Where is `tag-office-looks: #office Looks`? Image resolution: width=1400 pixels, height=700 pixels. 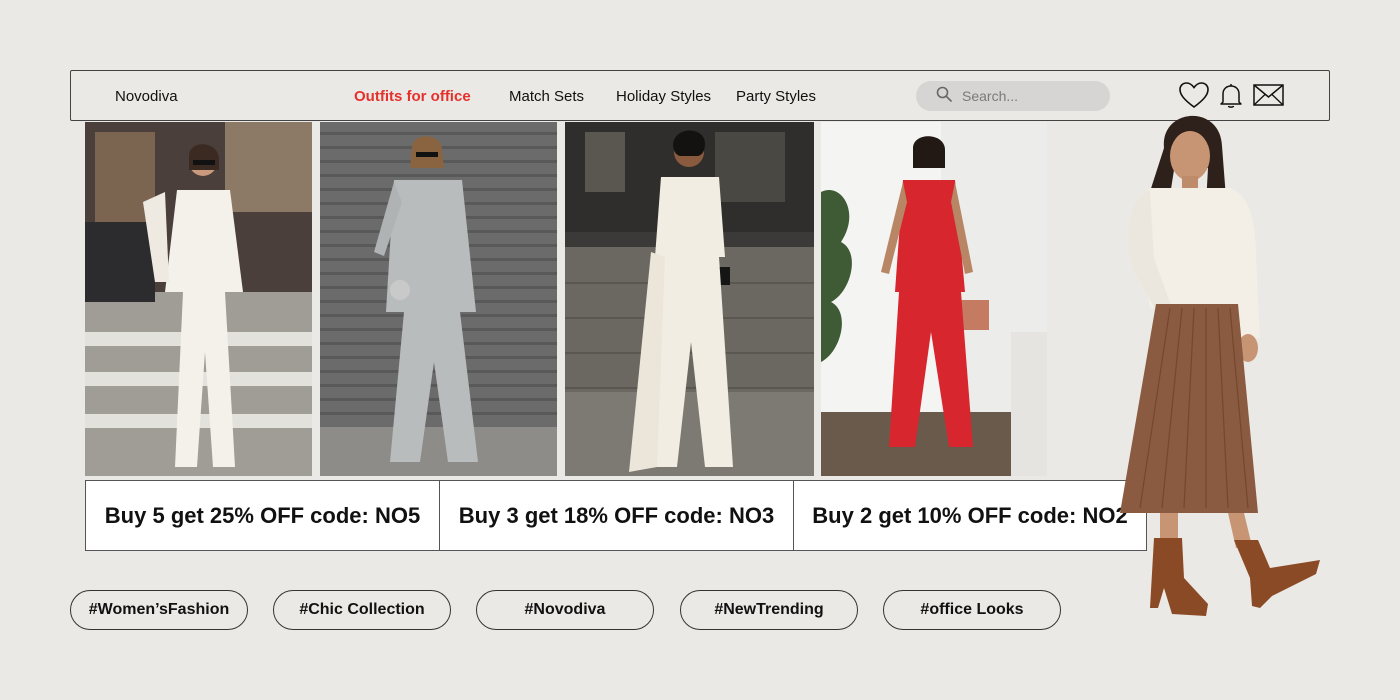 tag-office-looks: #office Looks is located at coordinates (972, 610).